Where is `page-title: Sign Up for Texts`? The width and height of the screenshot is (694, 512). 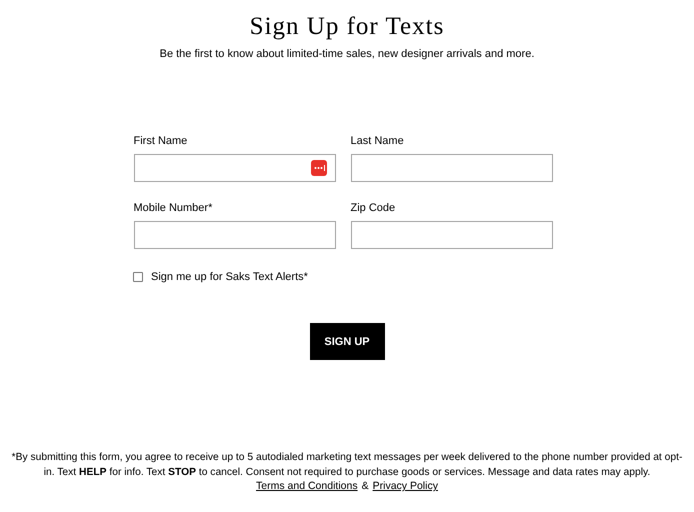 page-title: Sign Up for Texts is located at coordinates (347, 27).